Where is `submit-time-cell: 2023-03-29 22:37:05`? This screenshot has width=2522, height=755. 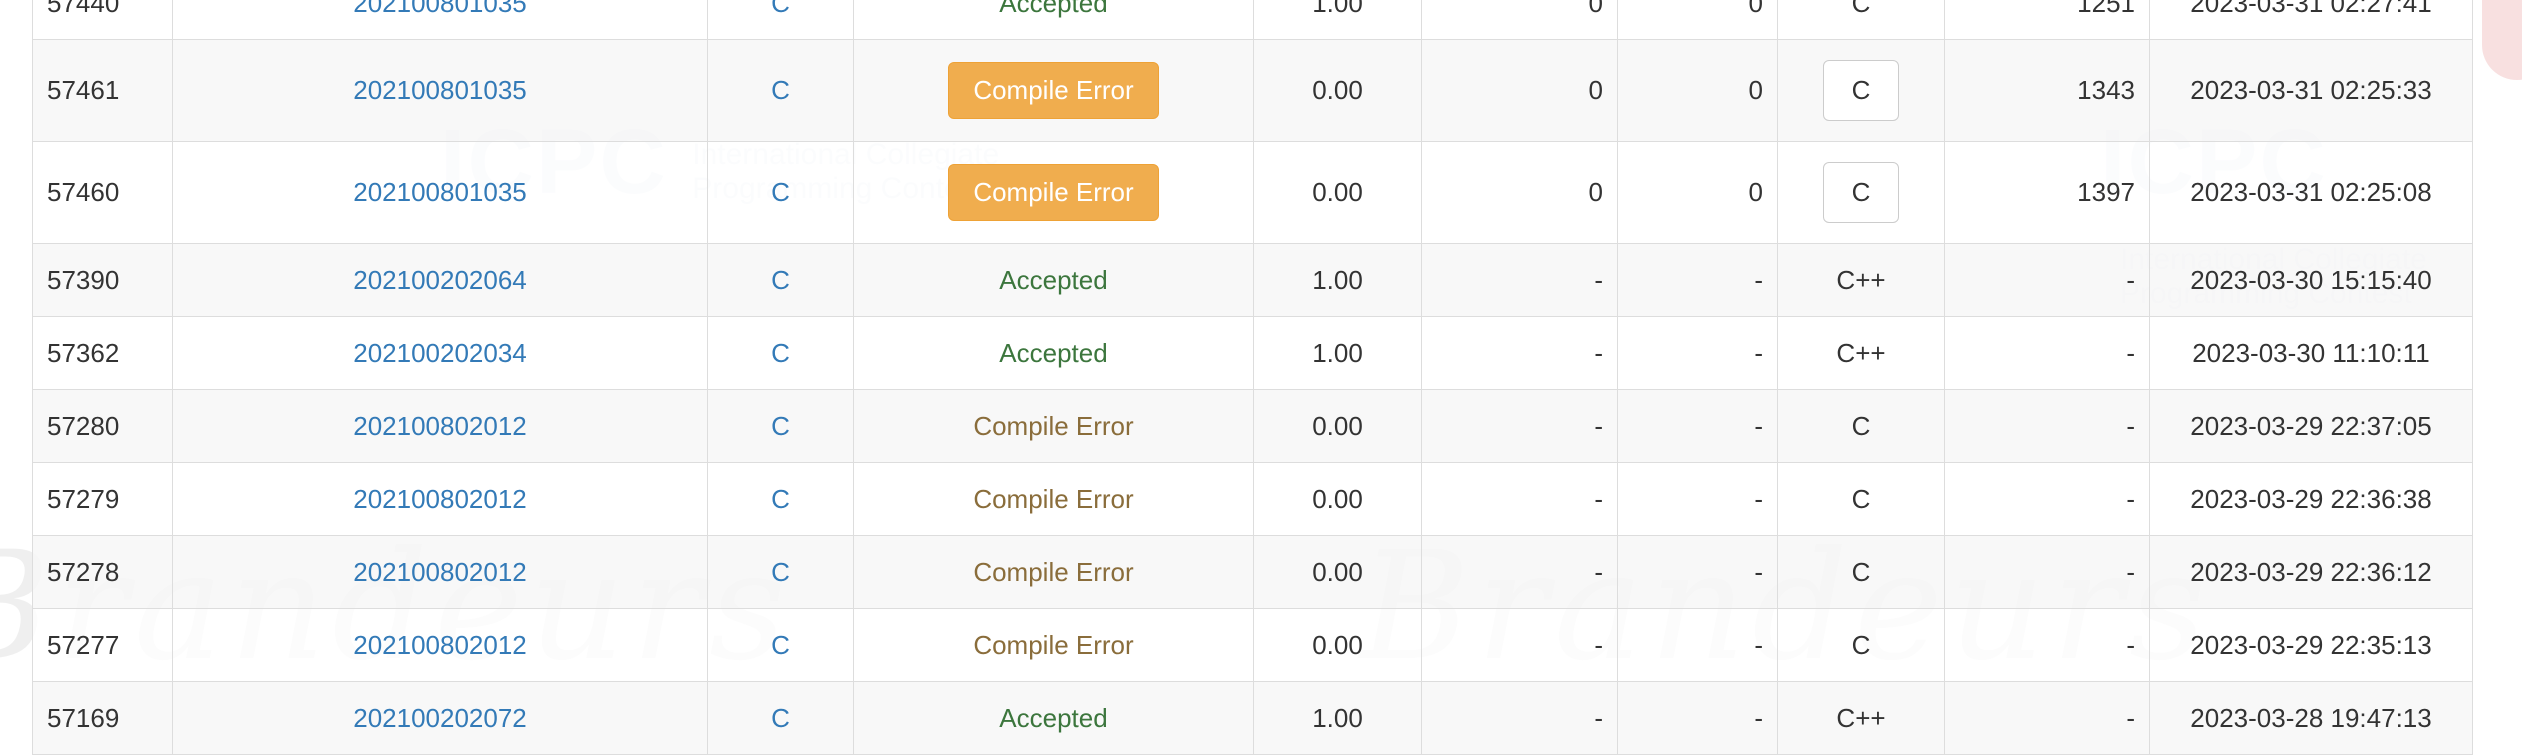
submit-time-cell: 2023-03-29 22:37:05 is located at coordinates (2311, 426).